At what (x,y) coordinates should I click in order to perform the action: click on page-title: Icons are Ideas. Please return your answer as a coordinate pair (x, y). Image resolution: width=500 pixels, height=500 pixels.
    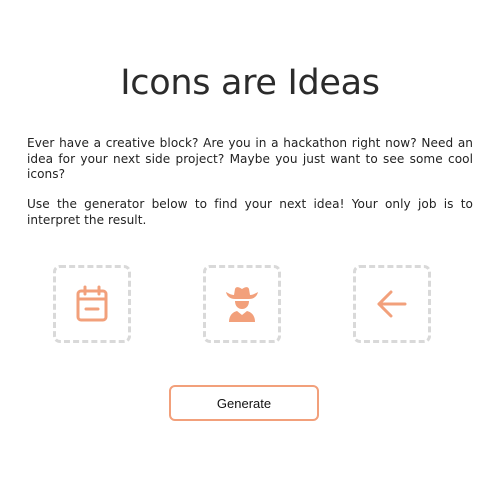
    Looking at the image, I should click on (250, 83).